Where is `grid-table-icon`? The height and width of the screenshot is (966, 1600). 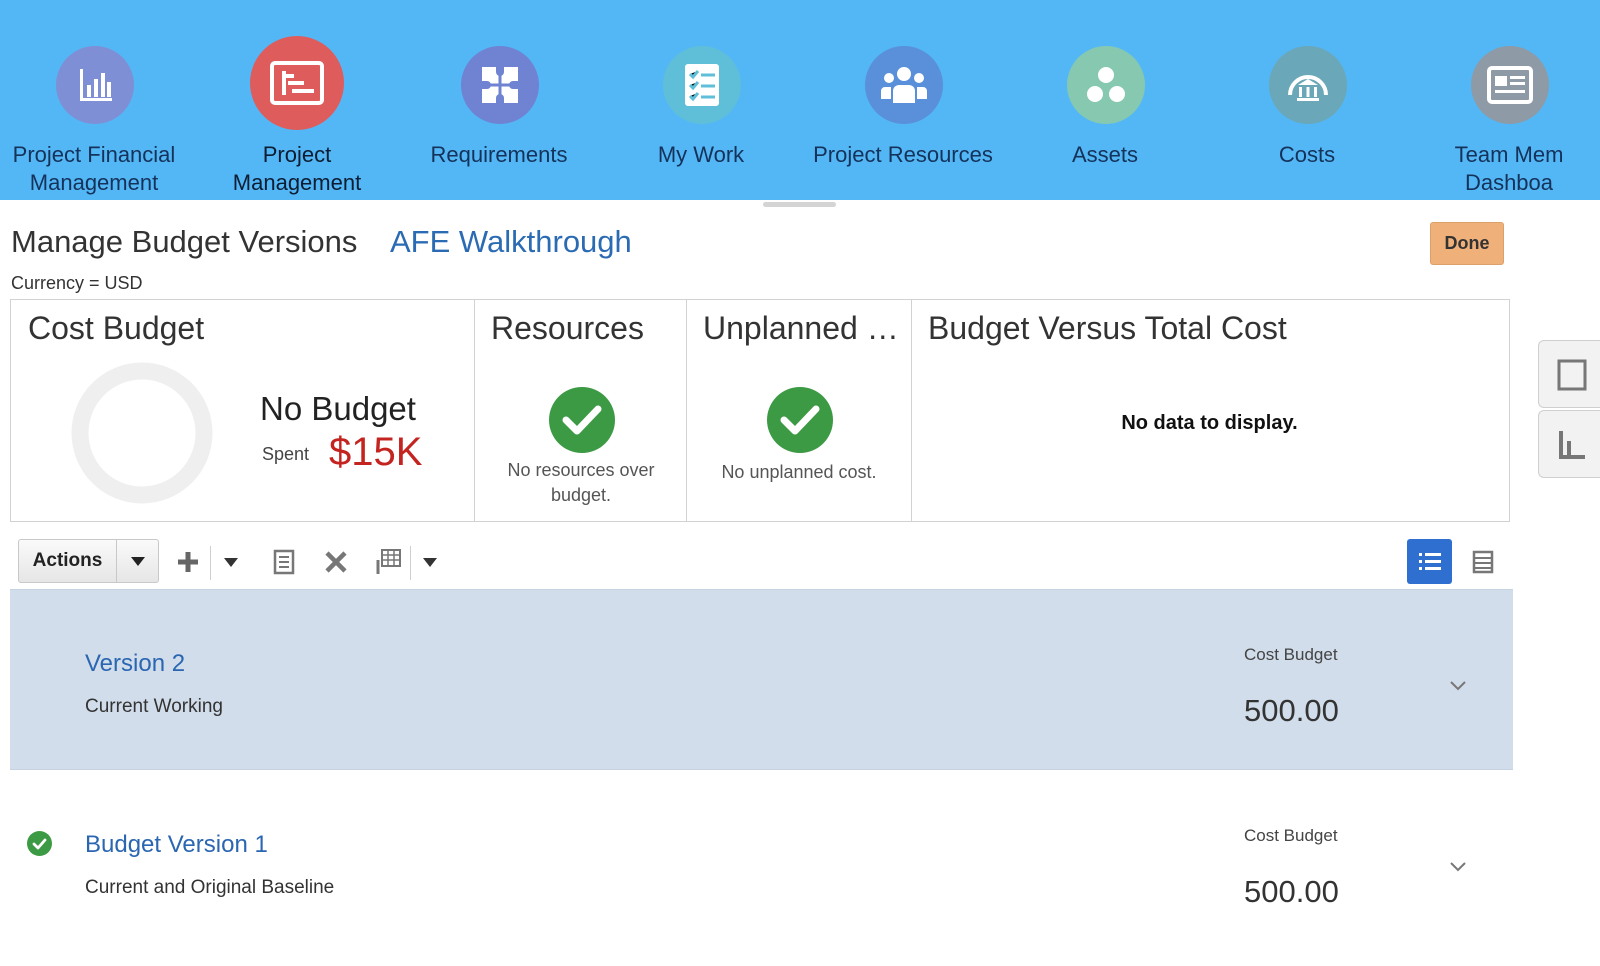 grid-table-icon is located at coordinates (388, 561).